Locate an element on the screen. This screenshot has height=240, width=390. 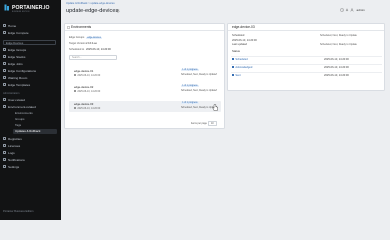
sidebar-item-edge-stacks: Edge Stacks is located at coordinates (31, 57).